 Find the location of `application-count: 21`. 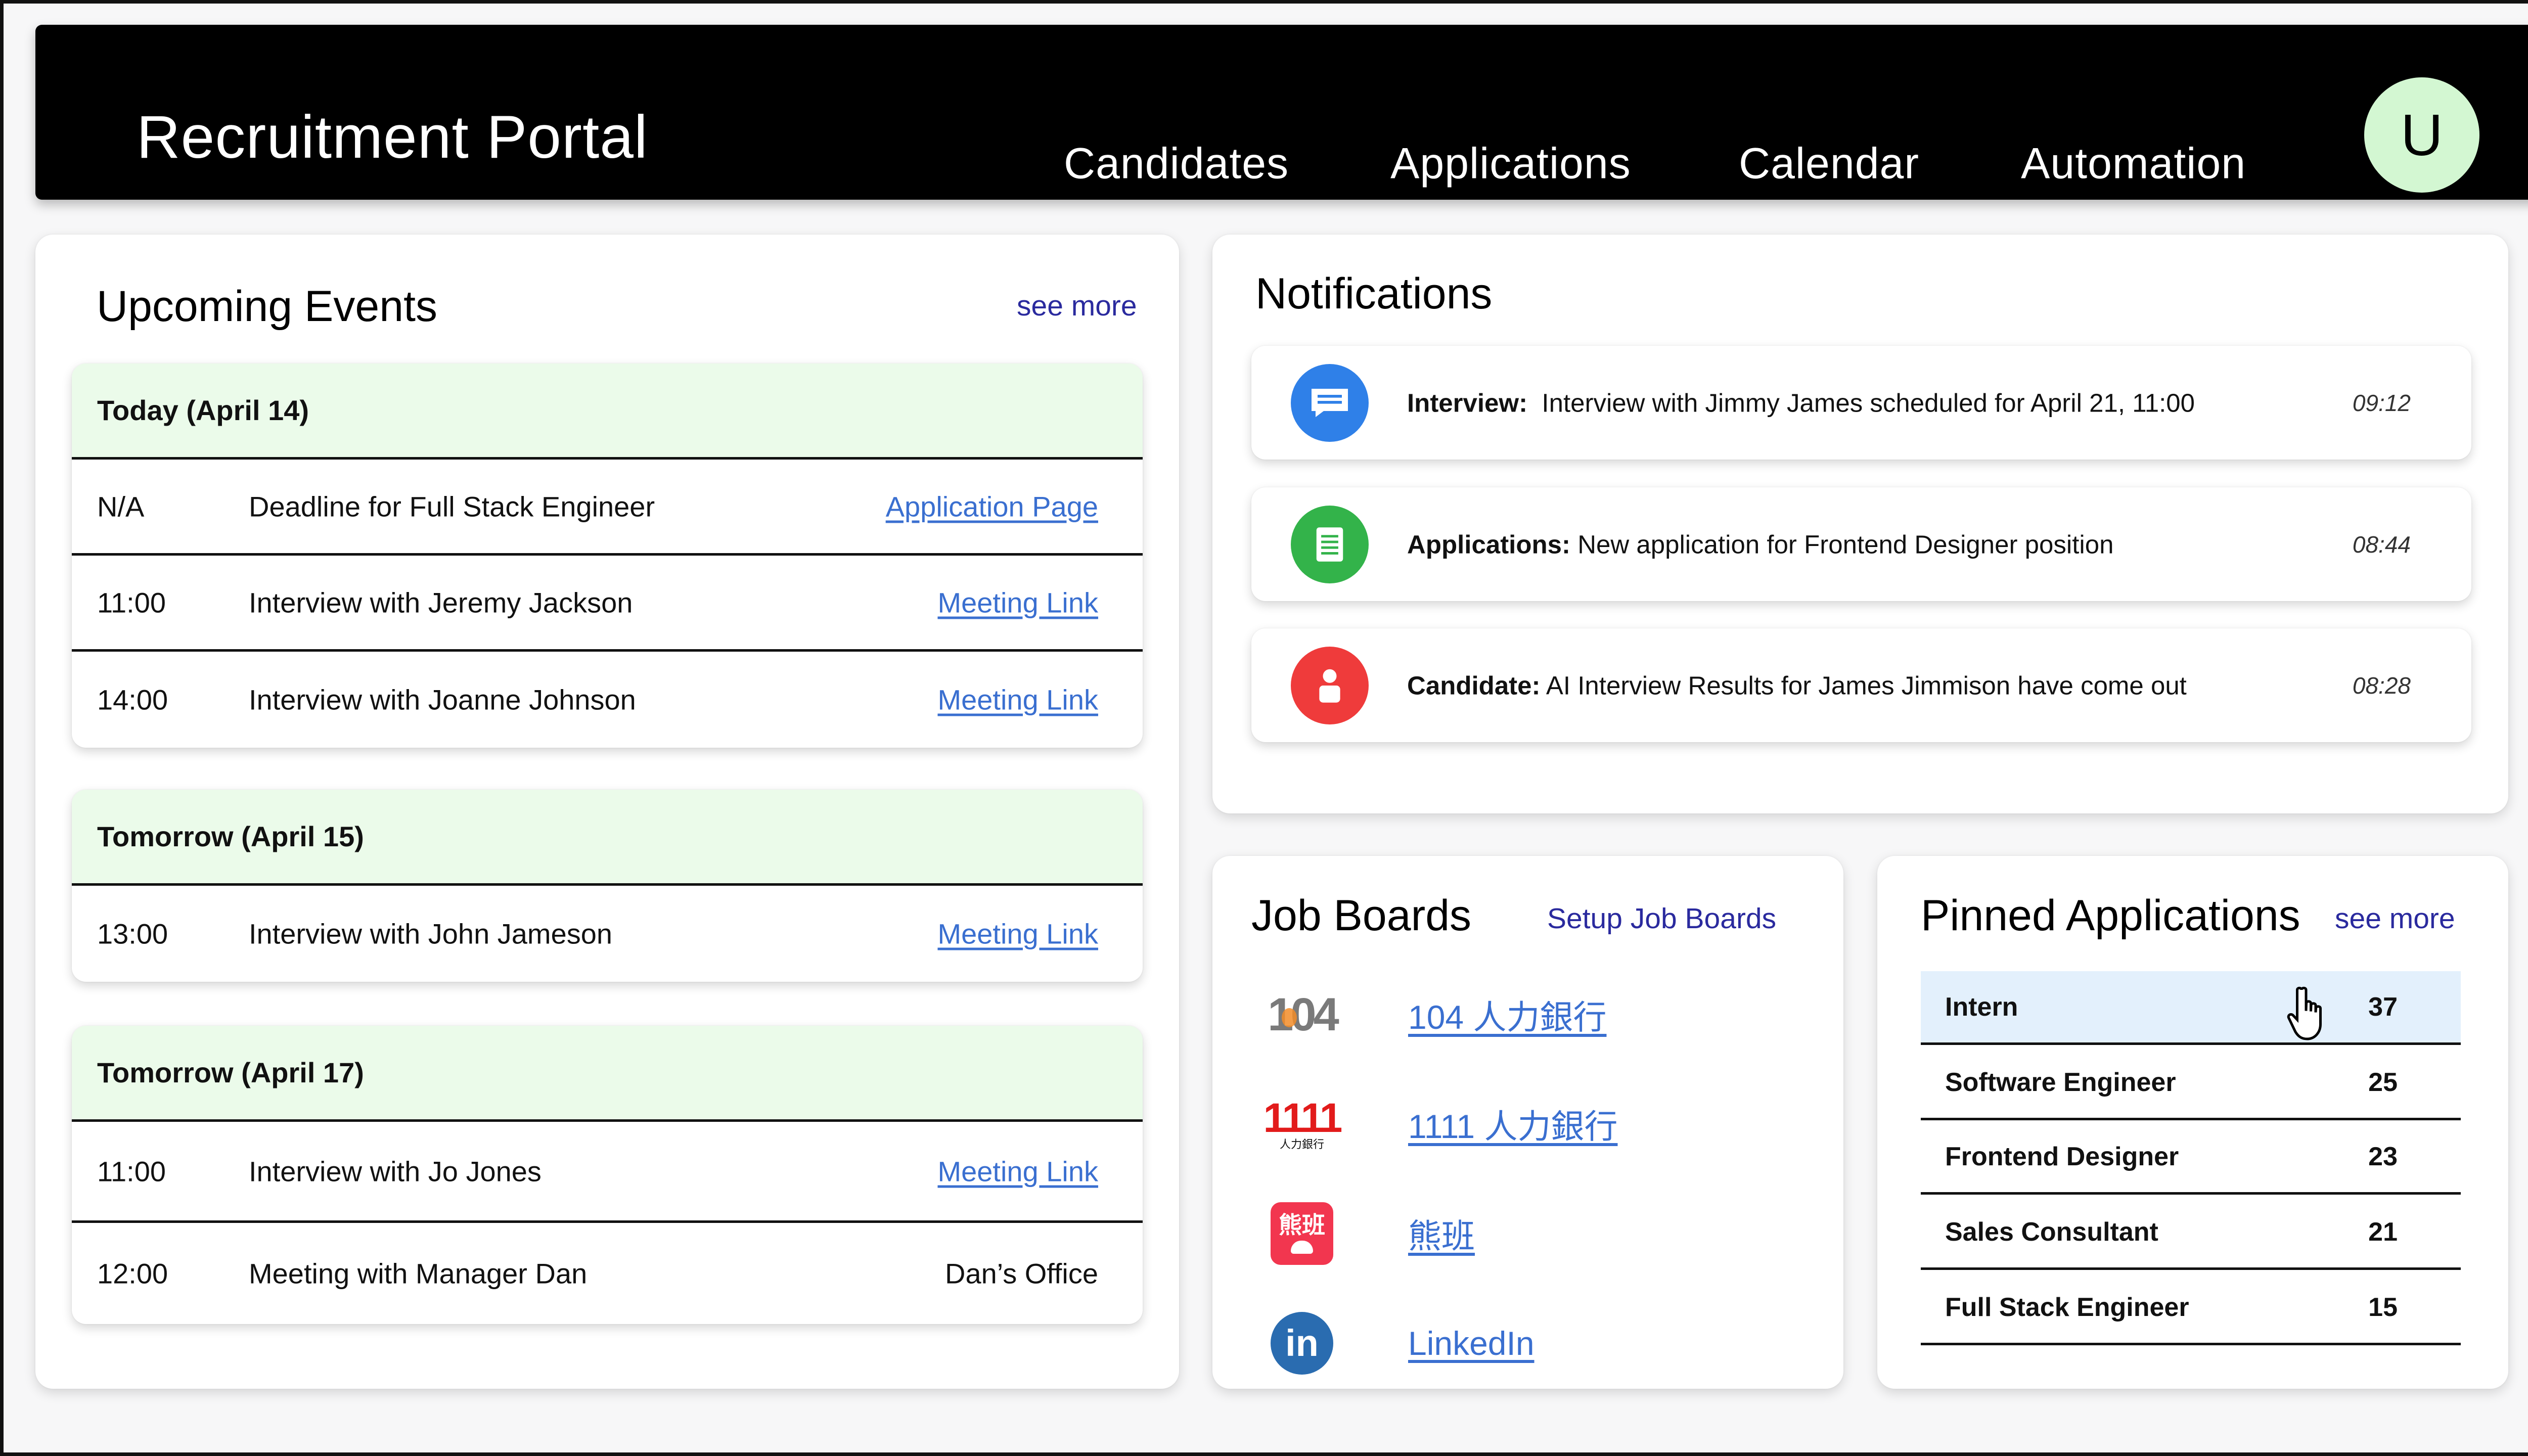

application-count: 21 is located at coordinates (2383, 1232).